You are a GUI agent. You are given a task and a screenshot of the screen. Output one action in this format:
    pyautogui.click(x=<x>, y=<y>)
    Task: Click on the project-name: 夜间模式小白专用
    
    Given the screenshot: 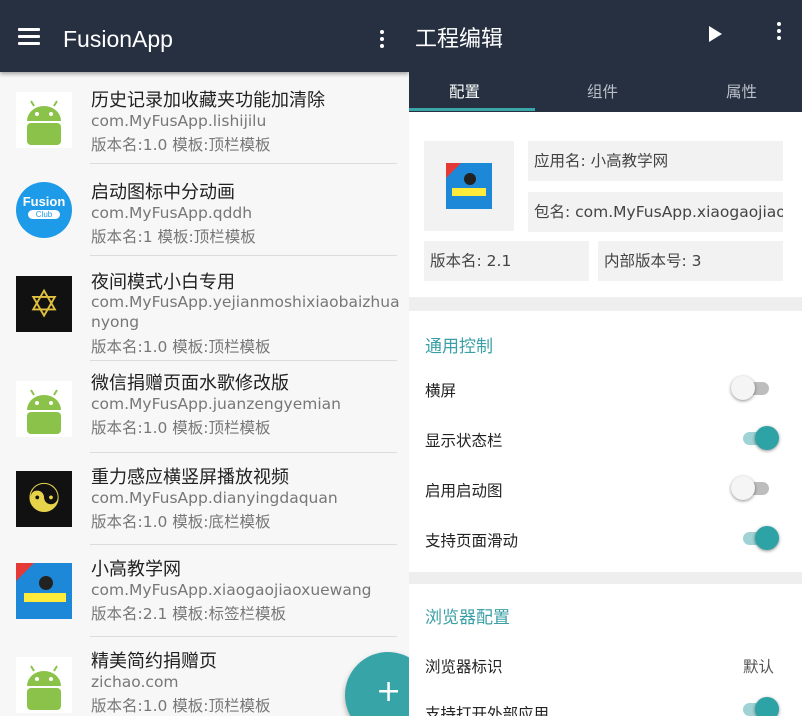 What is the action you would take?
    pyautogui.click(x=163, y=282)
    